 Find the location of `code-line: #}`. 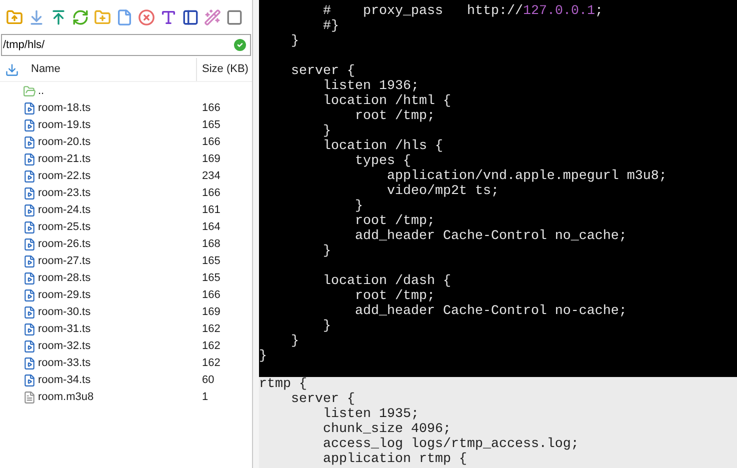

code-line: #} is located at coordinates (330, 26).